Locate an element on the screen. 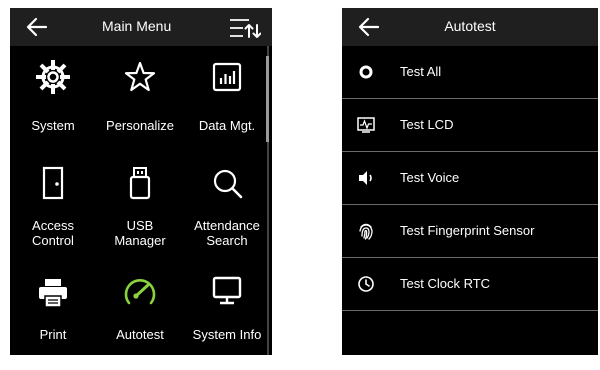  printer-icon is located at coordinates (53, 293).